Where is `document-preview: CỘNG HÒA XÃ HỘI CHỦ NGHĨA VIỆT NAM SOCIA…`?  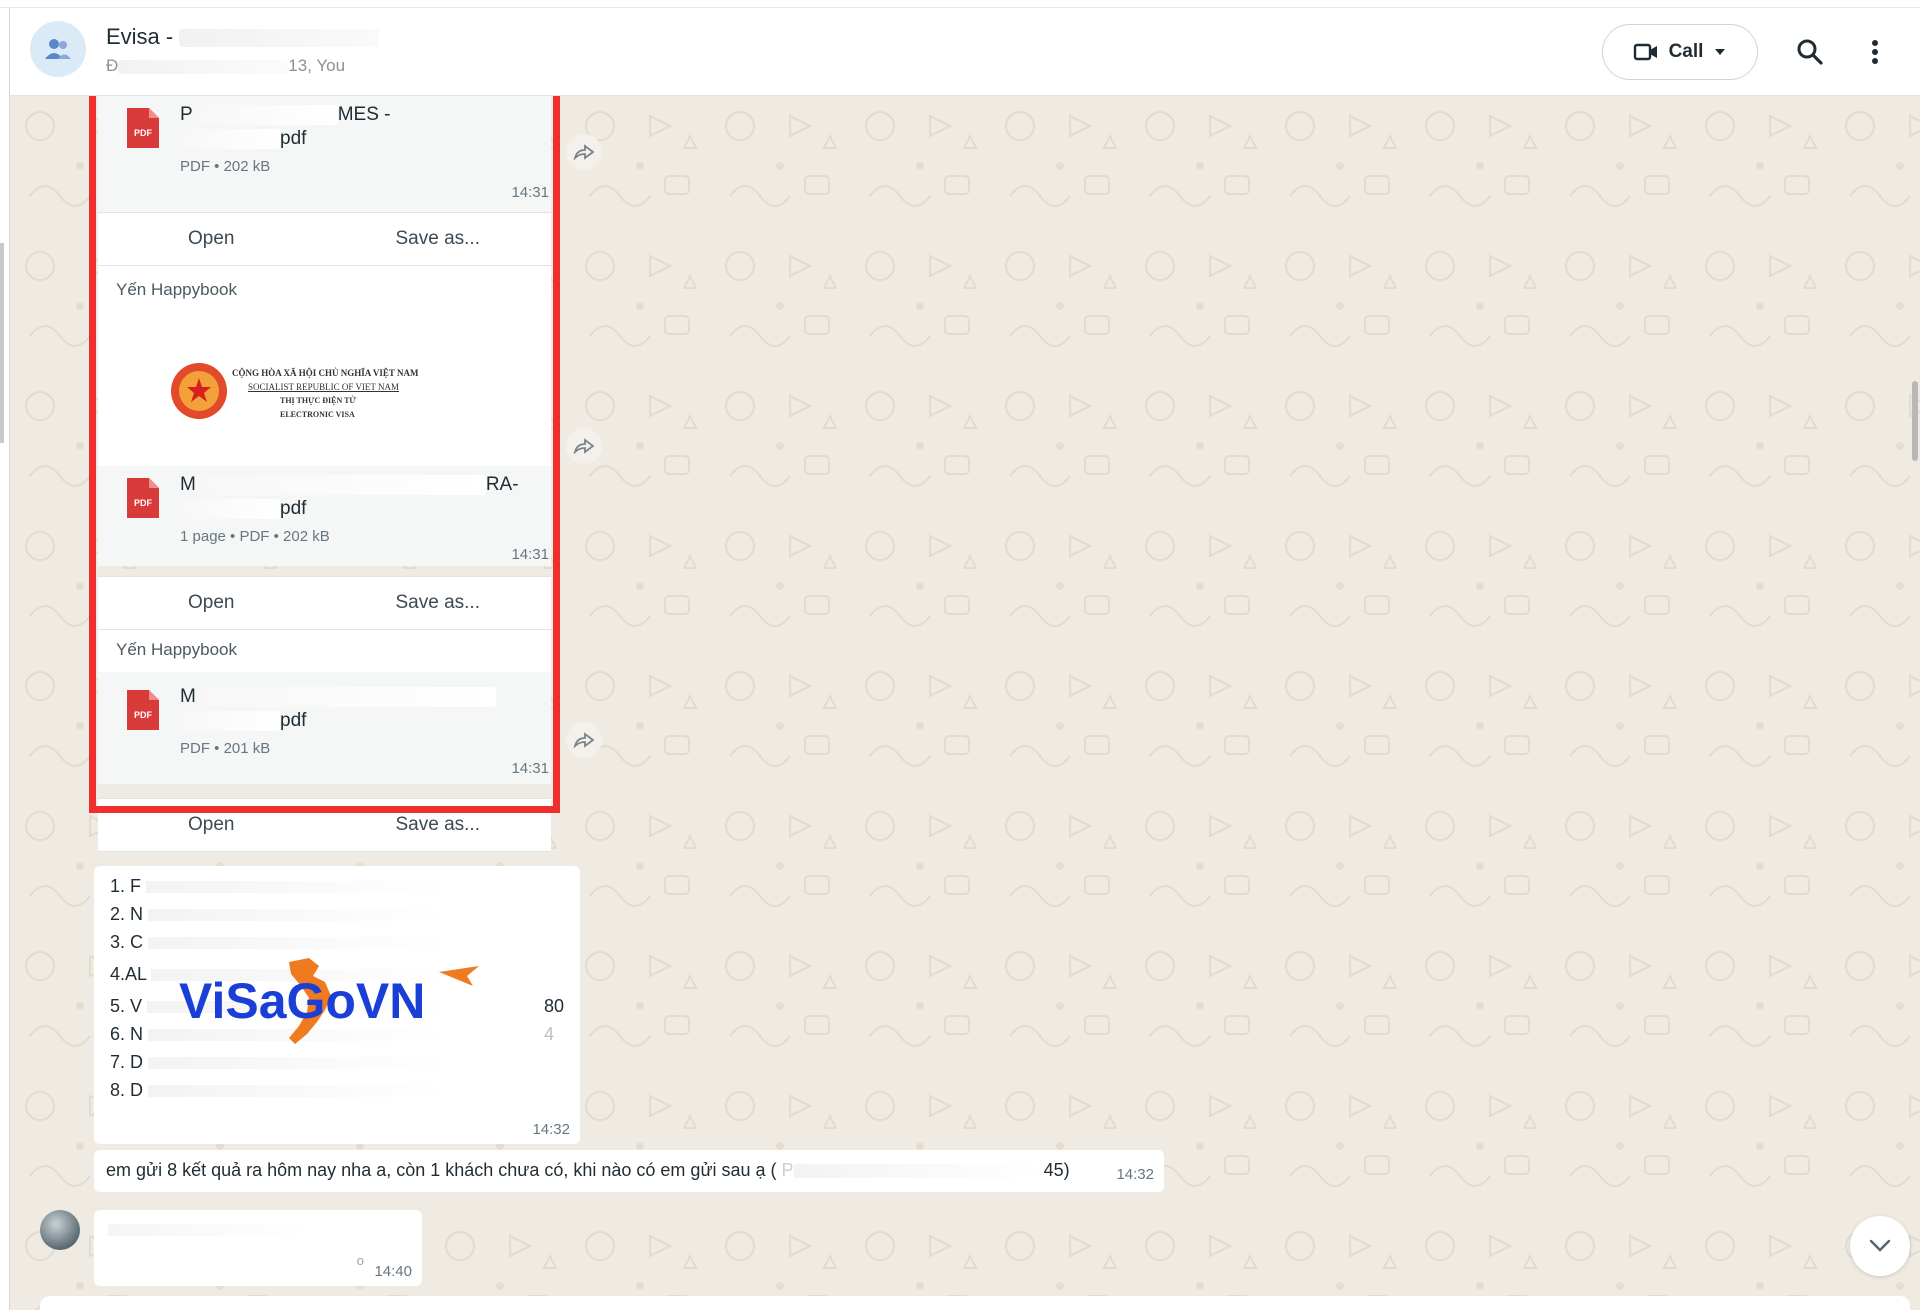 document-preview: CỘNG HÒA XÃ HỘI CHỦ NGHĨA VIỆT NAM SOCIA… is located at coordinates (324, 364).